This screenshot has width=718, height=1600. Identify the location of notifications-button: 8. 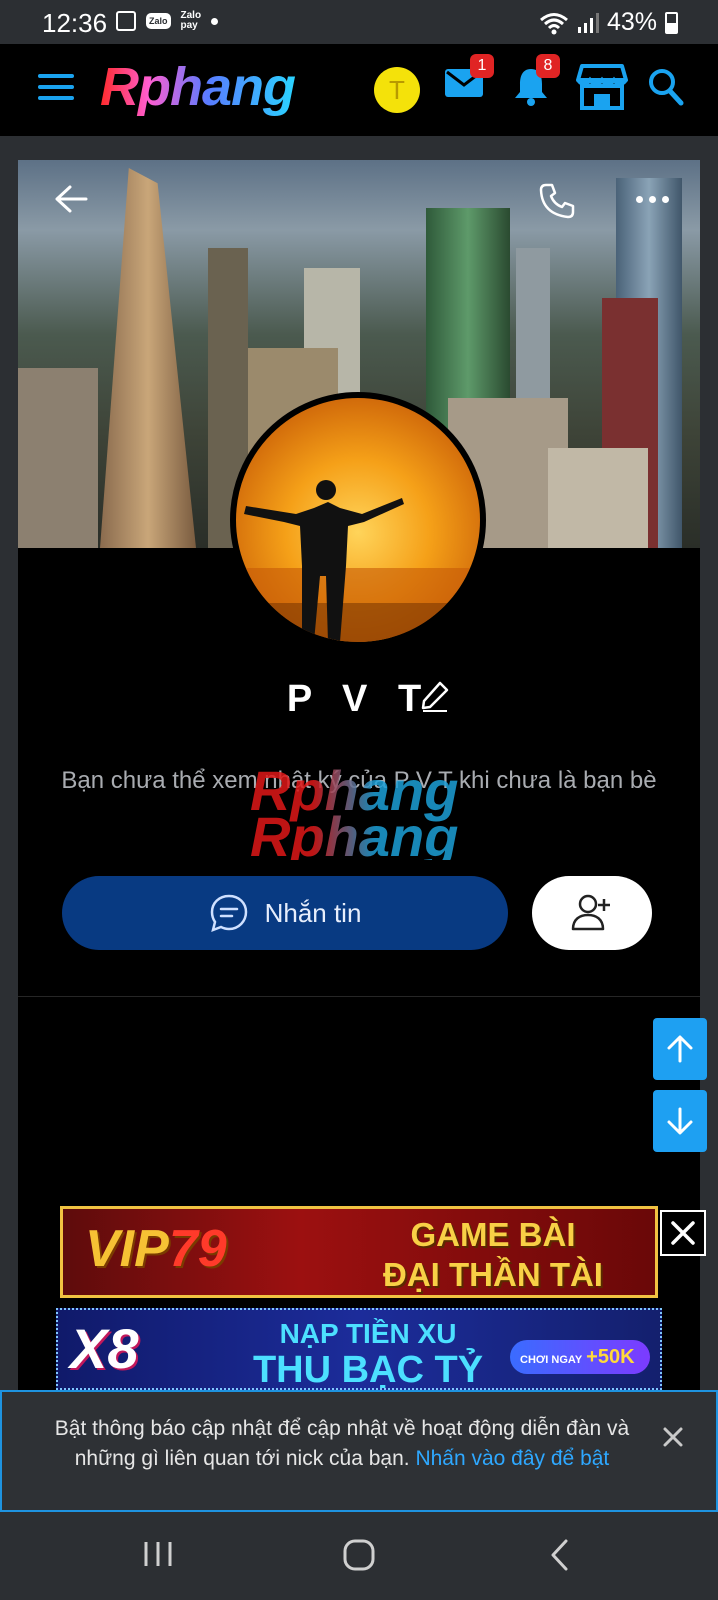
(536, 82).